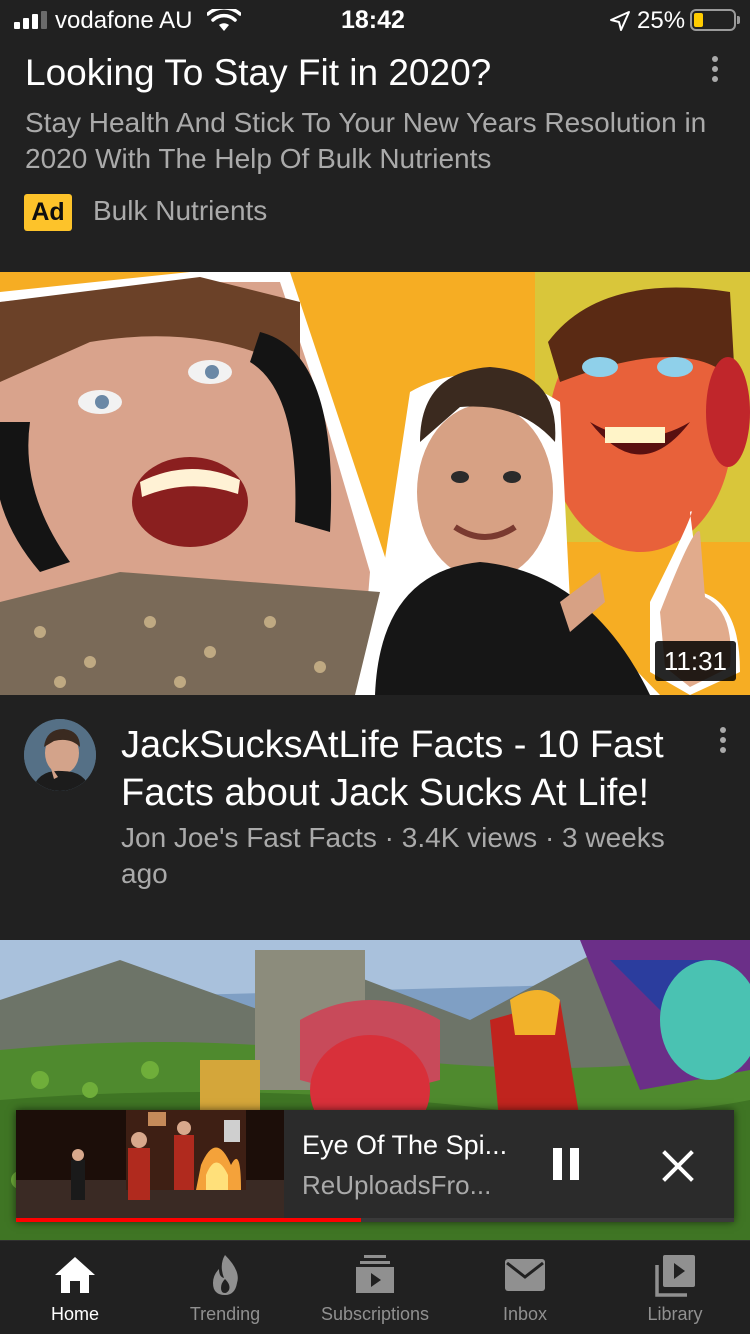 The width and height of the screenshot is (750, 1334). What do you see at coordinates (566, 1164) in the screenshot?
I see `pause-button` at bounding box center [566, 1164].